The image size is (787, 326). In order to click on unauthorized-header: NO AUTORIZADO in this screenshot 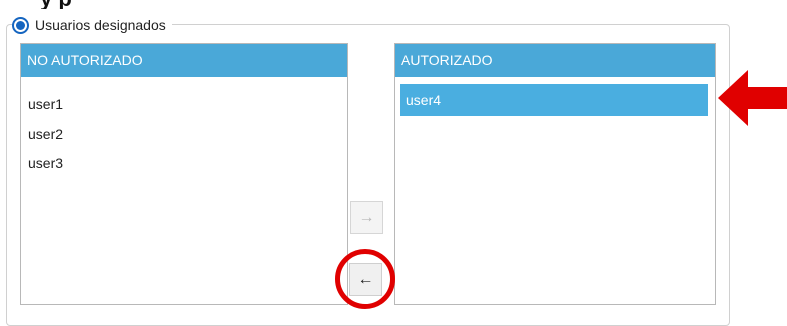, I will do `click(184, 60)`.